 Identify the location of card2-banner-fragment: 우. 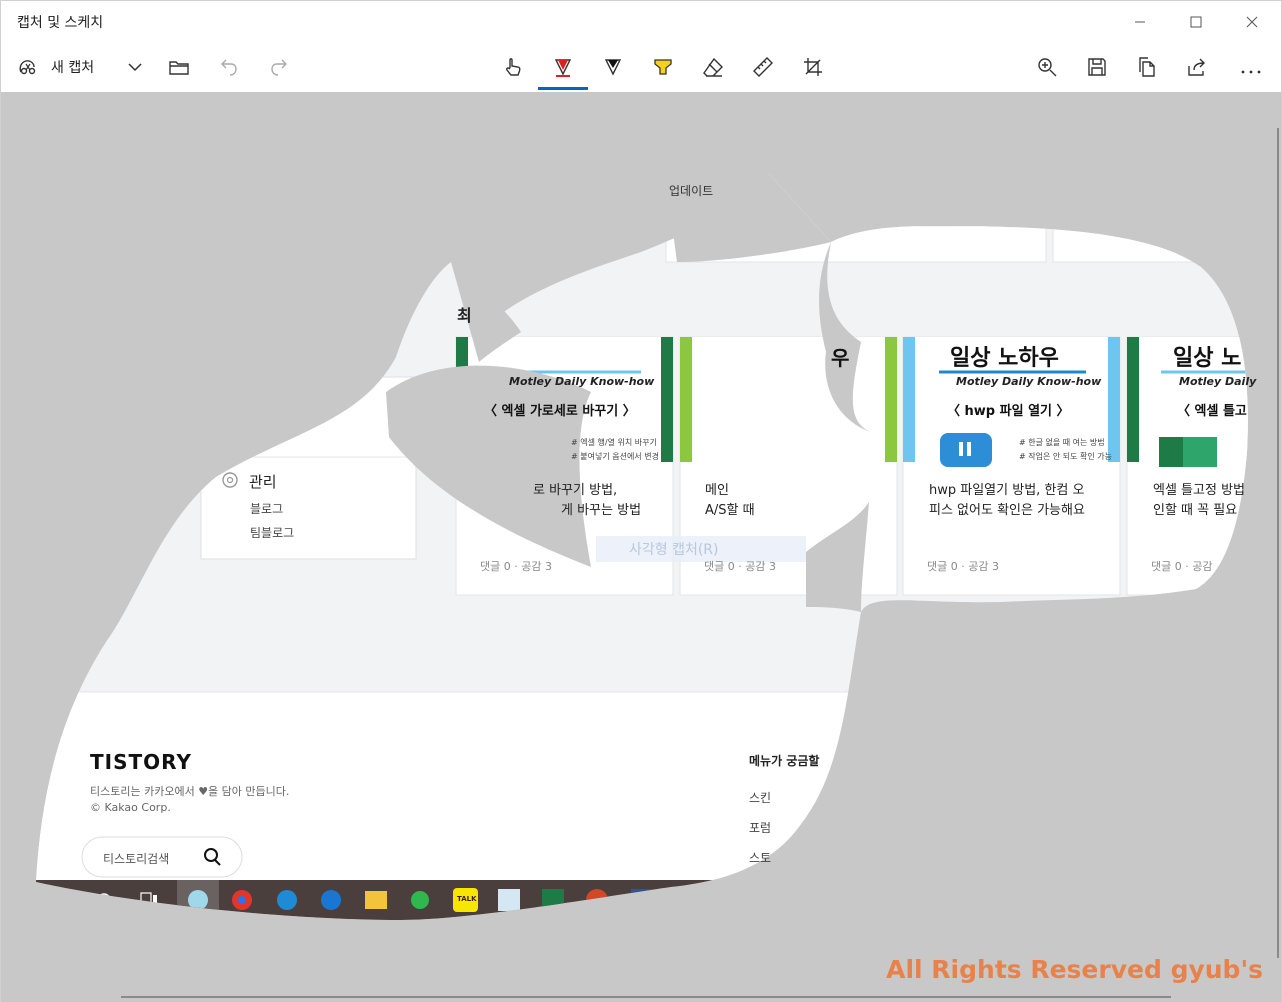
(840, 358).